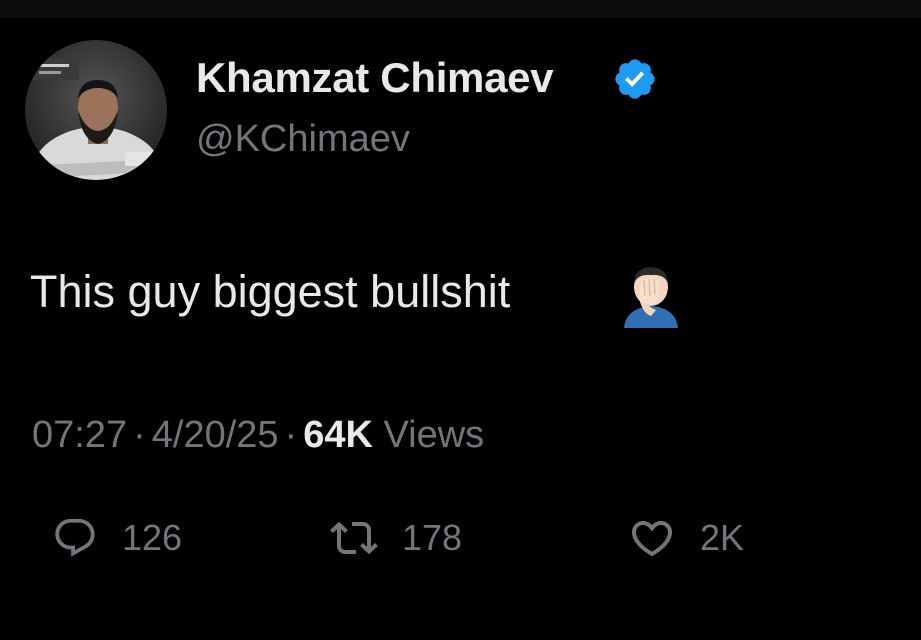 The width and height of the screenshot is (921, 640). I want to click on repost-button: 178, so click(396, 538).